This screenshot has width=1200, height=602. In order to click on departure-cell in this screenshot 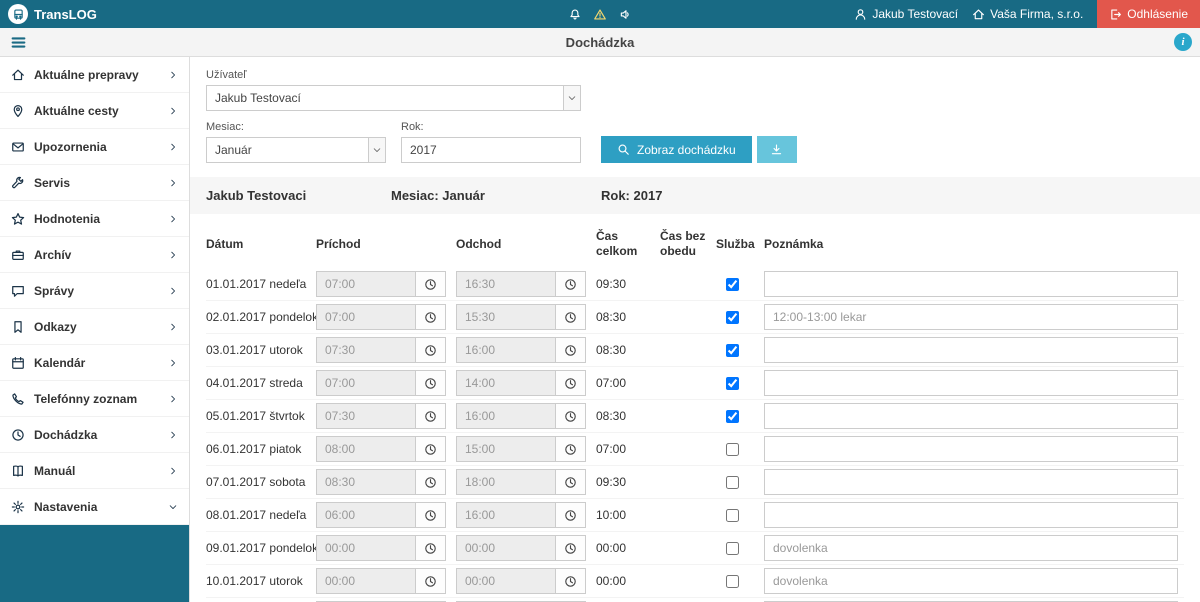, I will do `click(526, 416)`.